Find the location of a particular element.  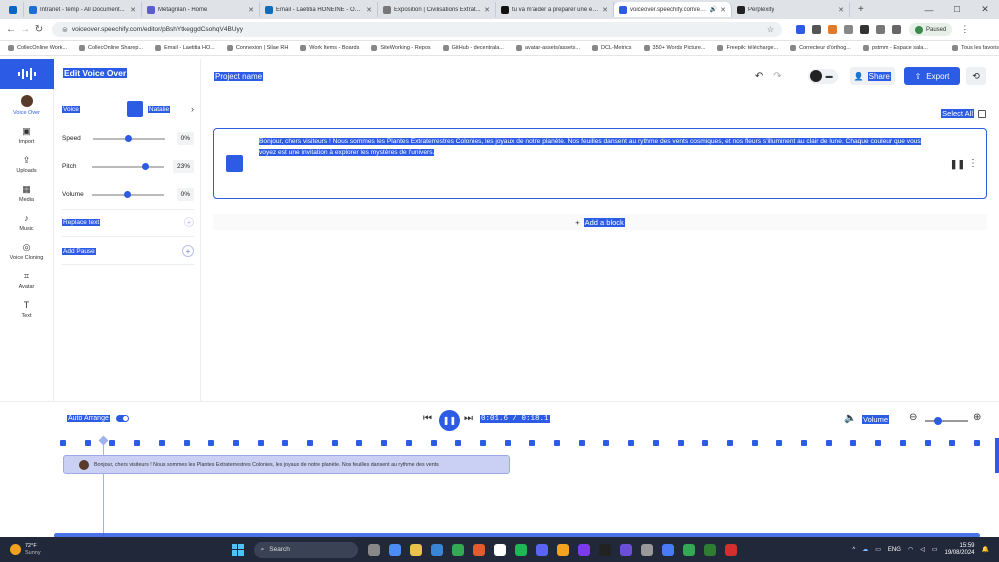

rail-item-media: ▦ Media is located at coordinates (26, 194).